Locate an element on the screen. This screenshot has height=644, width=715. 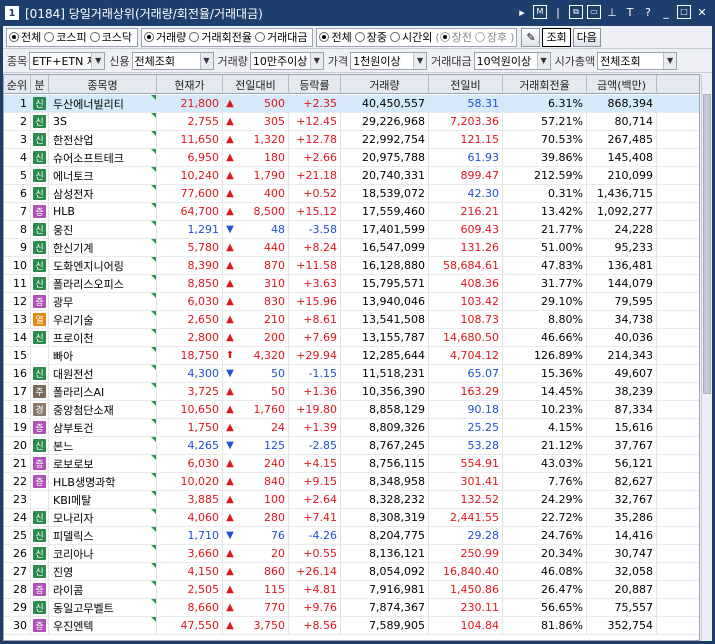
stock-name: 에너토크 is located at coordinates (73, 176).